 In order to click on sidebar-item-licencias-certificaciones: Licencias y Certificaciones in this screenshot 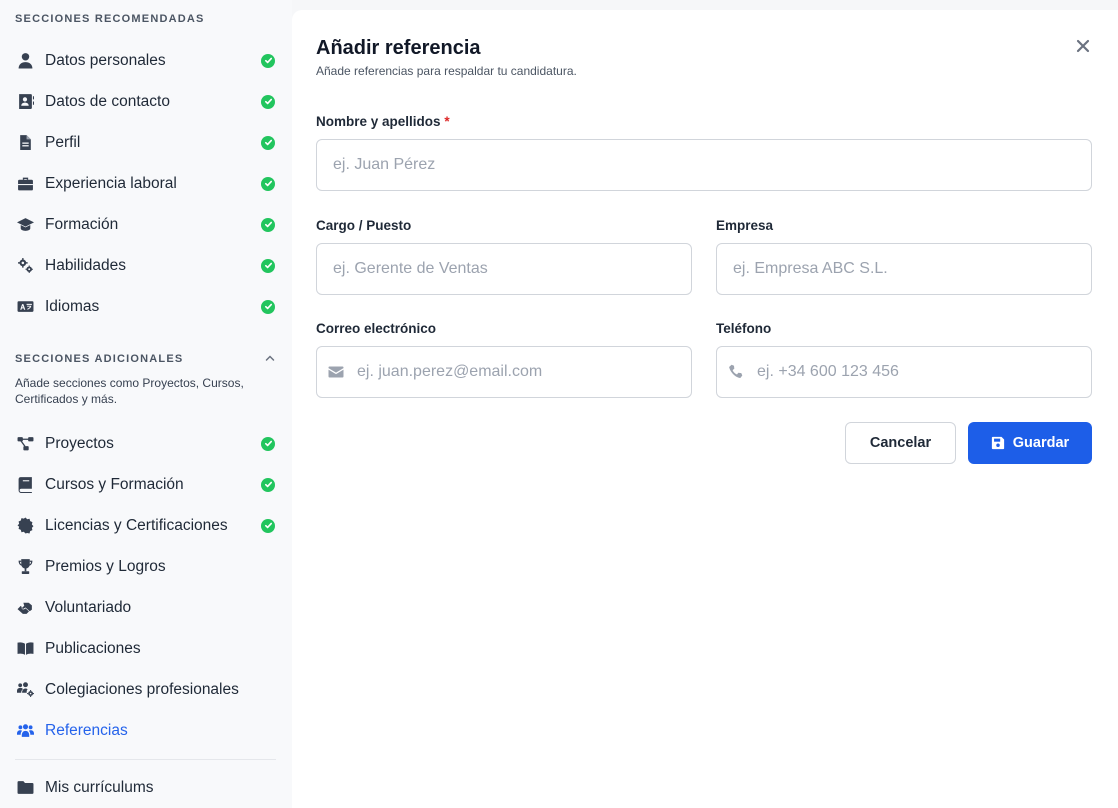, I will do `click(146, 525)`.